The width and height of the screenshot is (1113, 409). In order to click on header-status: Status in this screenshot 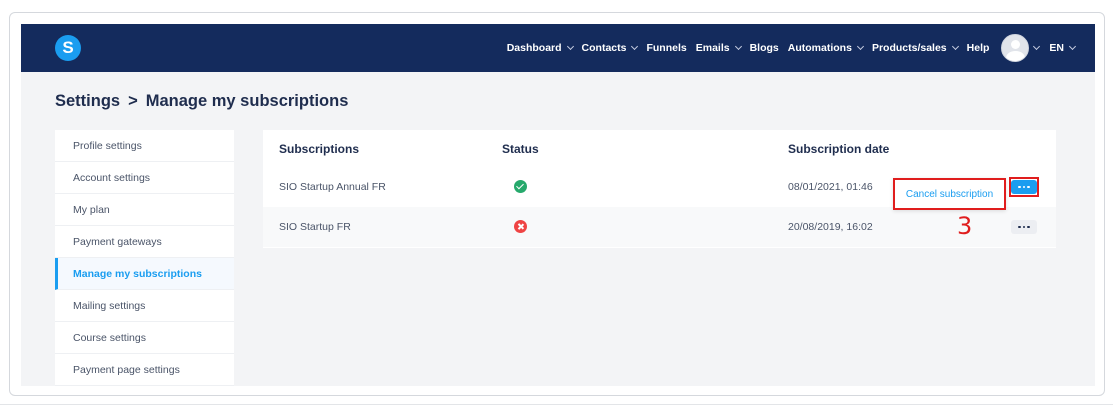, I will do `click(520, 149)`.